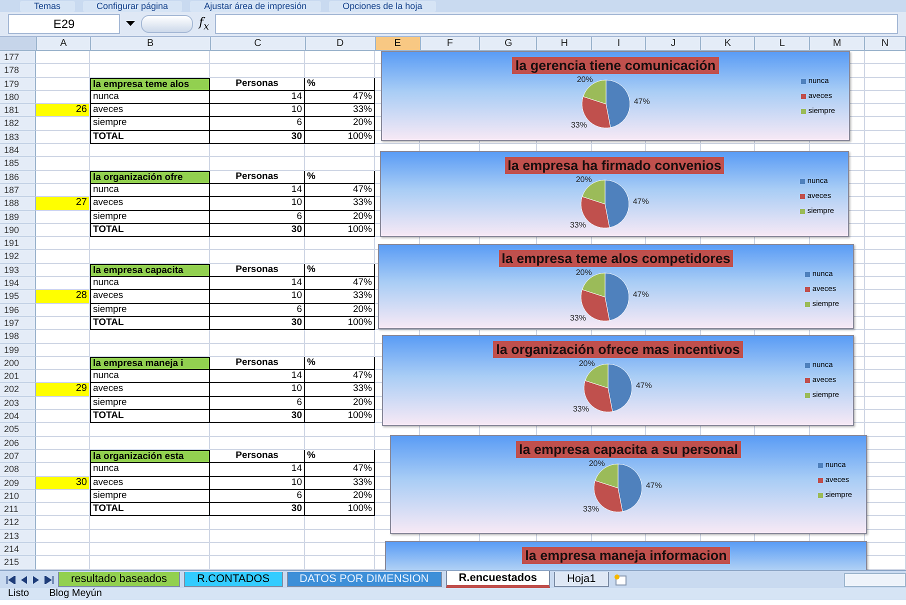 The image size is (906, 605). I want to click on ribbon-group-label: Temas, so click(47, 6).